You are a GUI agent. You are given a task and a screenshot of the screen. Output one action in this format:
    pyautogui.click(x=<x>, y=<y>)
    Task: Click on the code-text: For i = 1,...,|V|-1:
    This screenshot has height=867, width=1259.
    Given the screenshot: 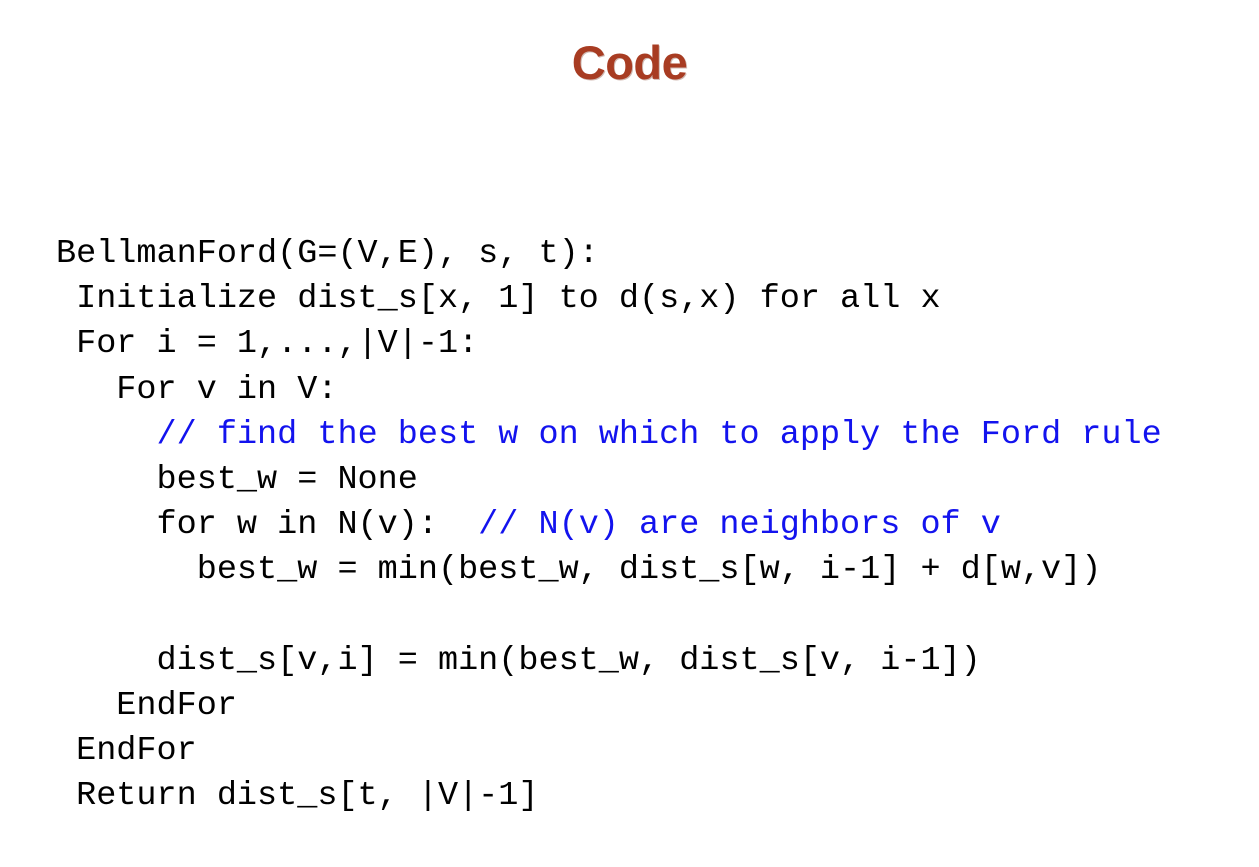 What is the action you would take?
    pyautogui.click(x=267, y=344)
    